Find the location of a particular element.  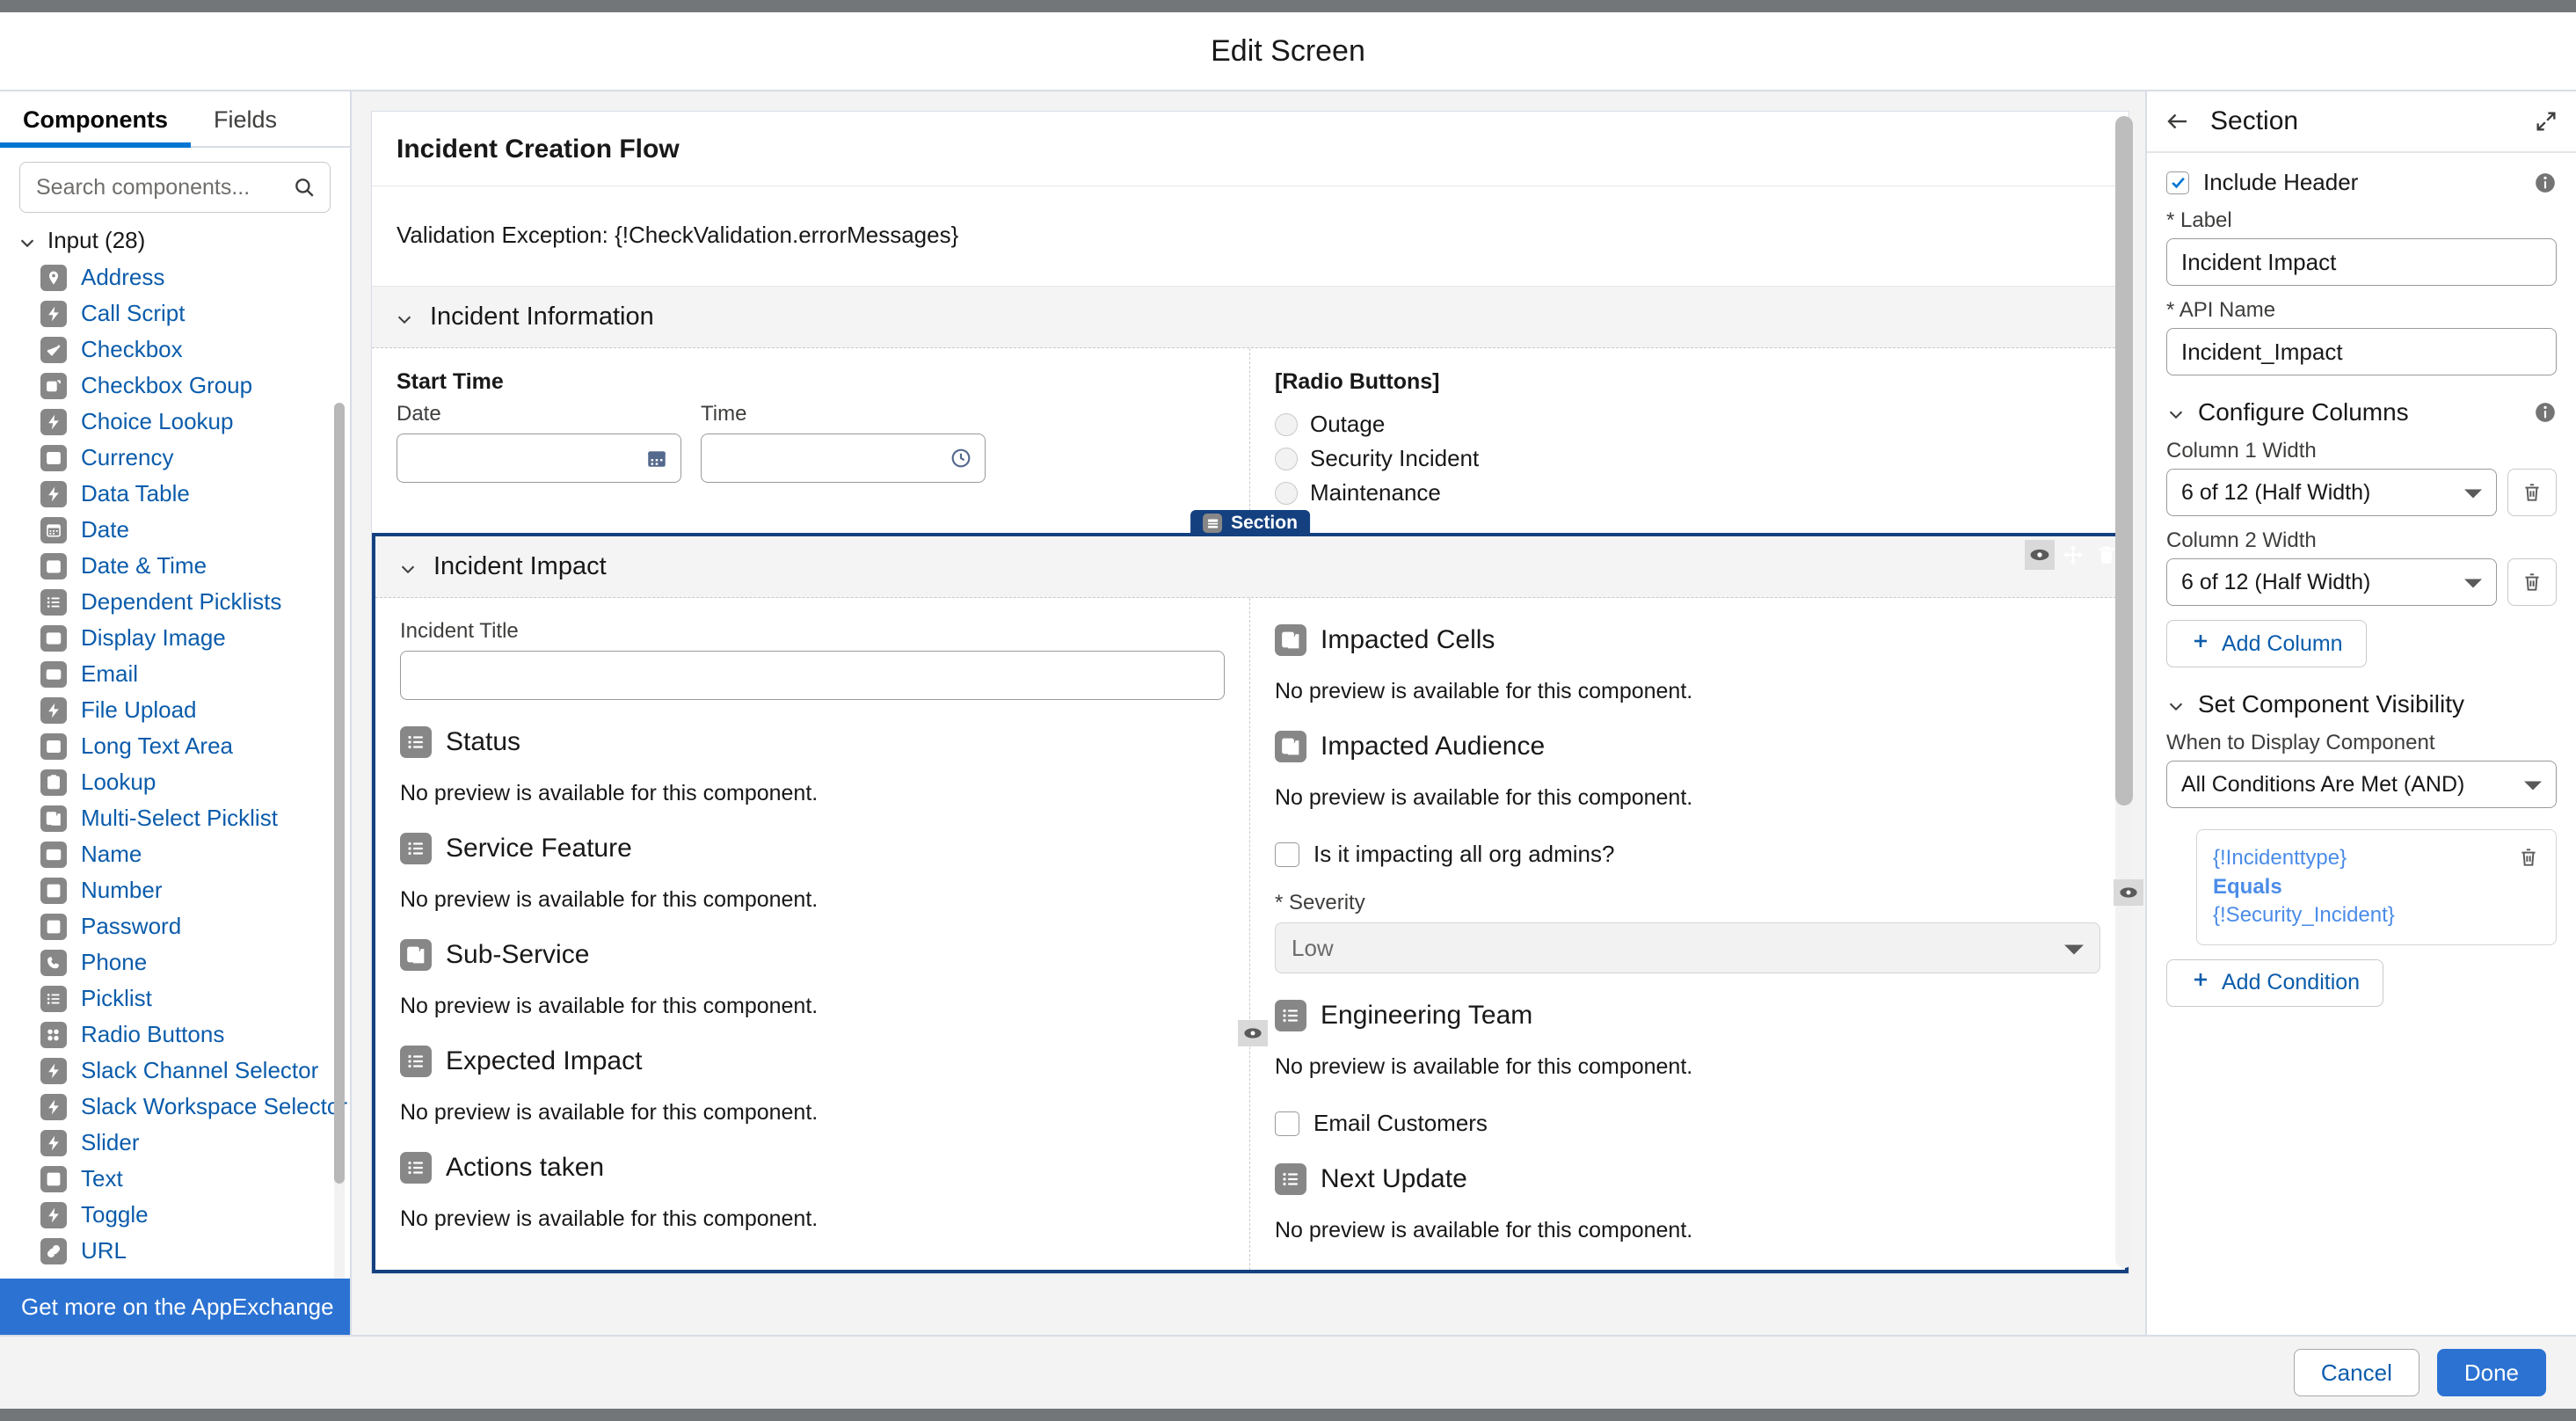

cancel-button: Cancel is located at coordinates (2356, 1372).